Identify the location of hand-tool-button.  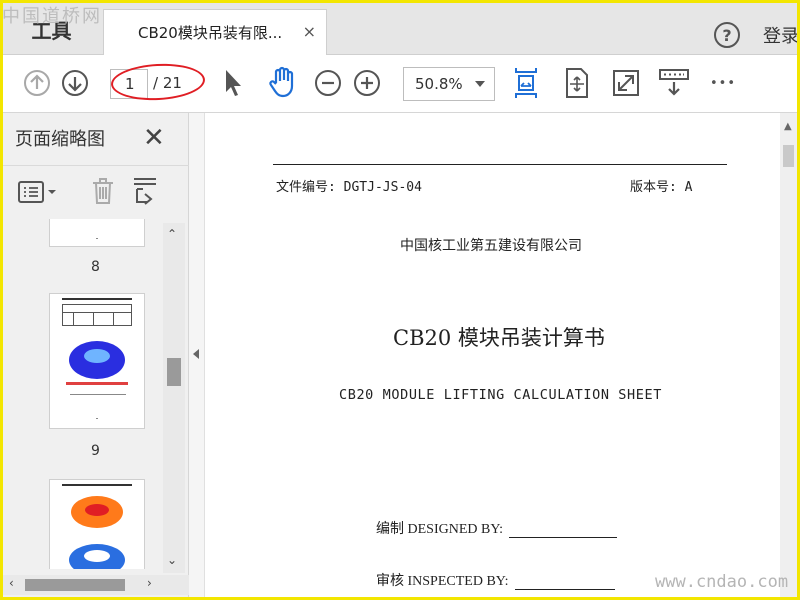
(282, 82).